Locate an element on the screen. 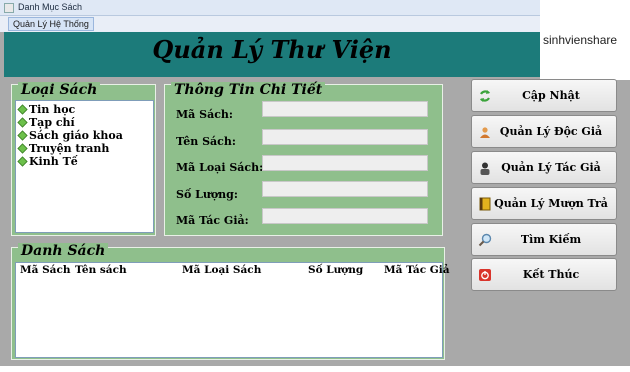  ma-loai-sach-label: Mã Loại Sách: is located at coordinates (220, 167).